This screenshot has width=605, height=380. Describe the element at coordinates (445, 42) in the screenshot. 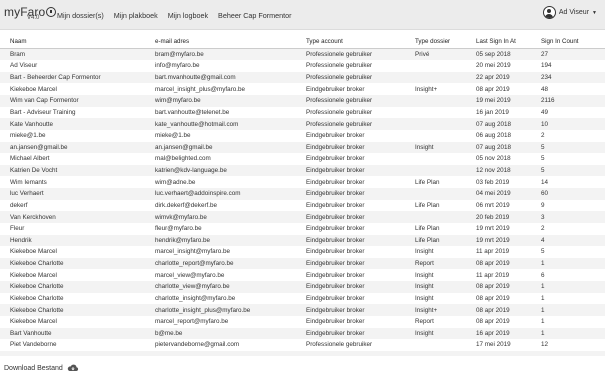

I see `header-type-dossier: Type dossier` at that location.